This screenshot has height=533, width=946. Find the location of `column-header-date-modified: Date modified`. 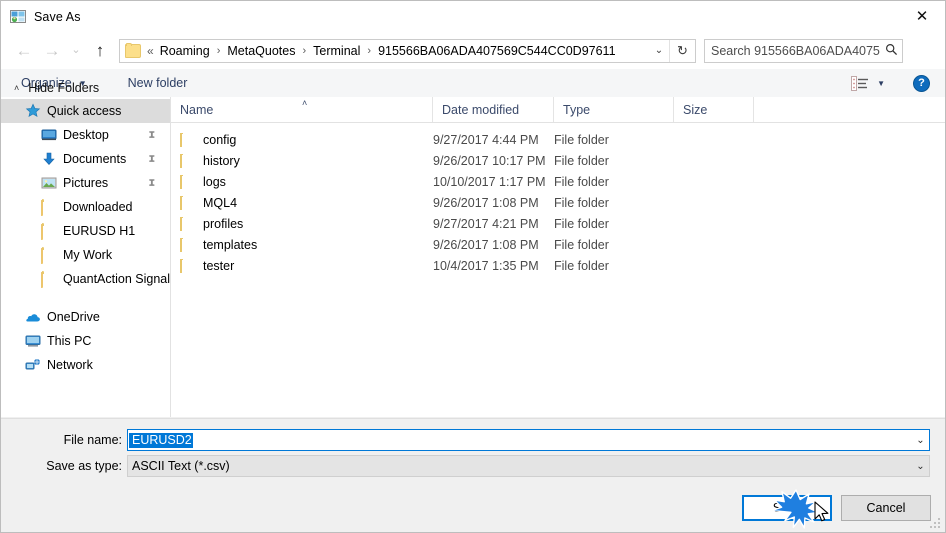

column-header-date-modified: Date modified is located at coordinates (493, 109).